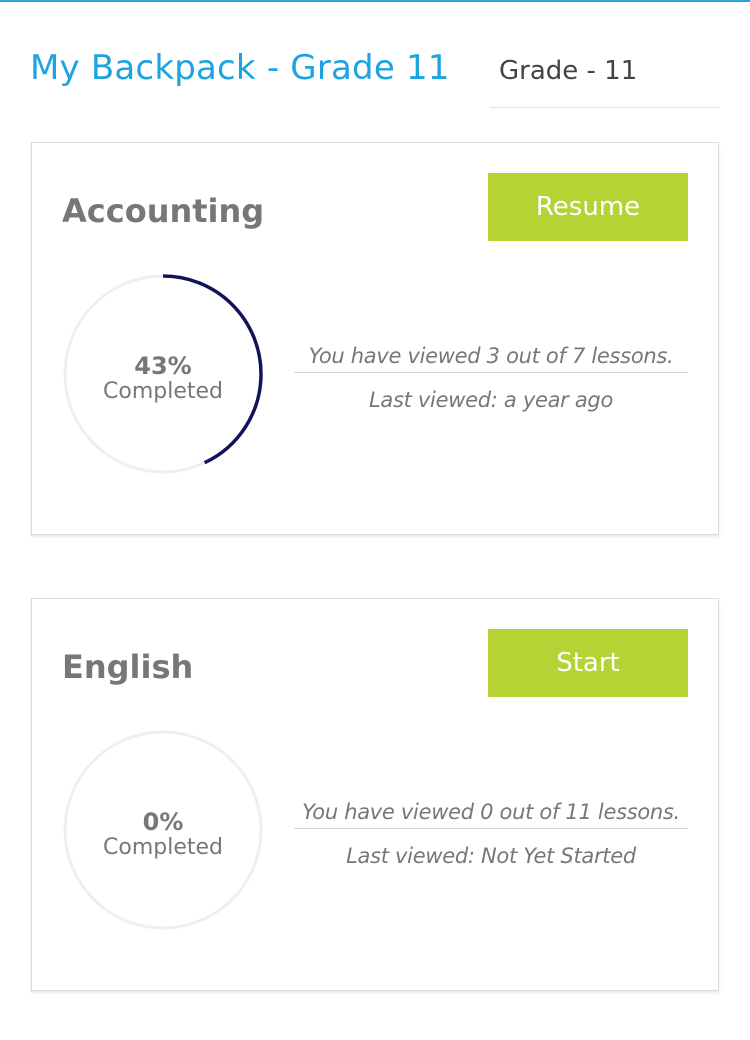 Image resolution: width=750 pixels, height=1040 pixels. I want to click on progress-ring: 43% Completed, so click(163, 374).